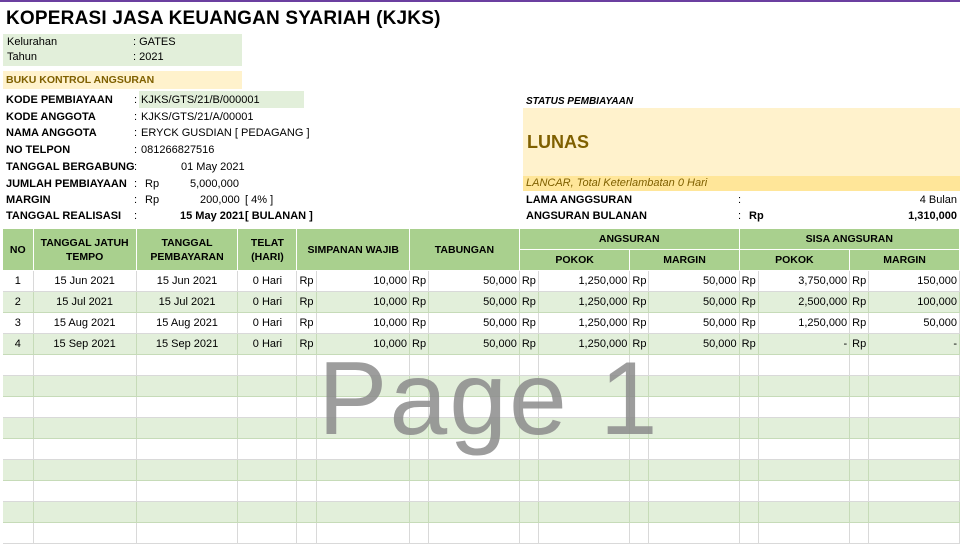 The height and width of the screenshot is (544, 960). Describe the element at coordinates (363, 344) in the screenshot. I see `table-cell-simpanan: 10,000` at that location.